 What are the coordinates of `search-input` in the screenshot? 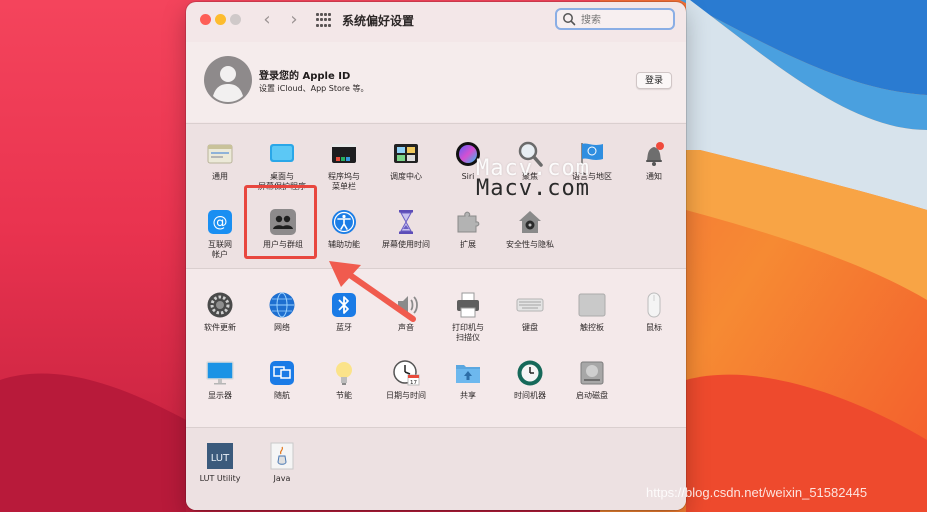 It's located at (626, 20).